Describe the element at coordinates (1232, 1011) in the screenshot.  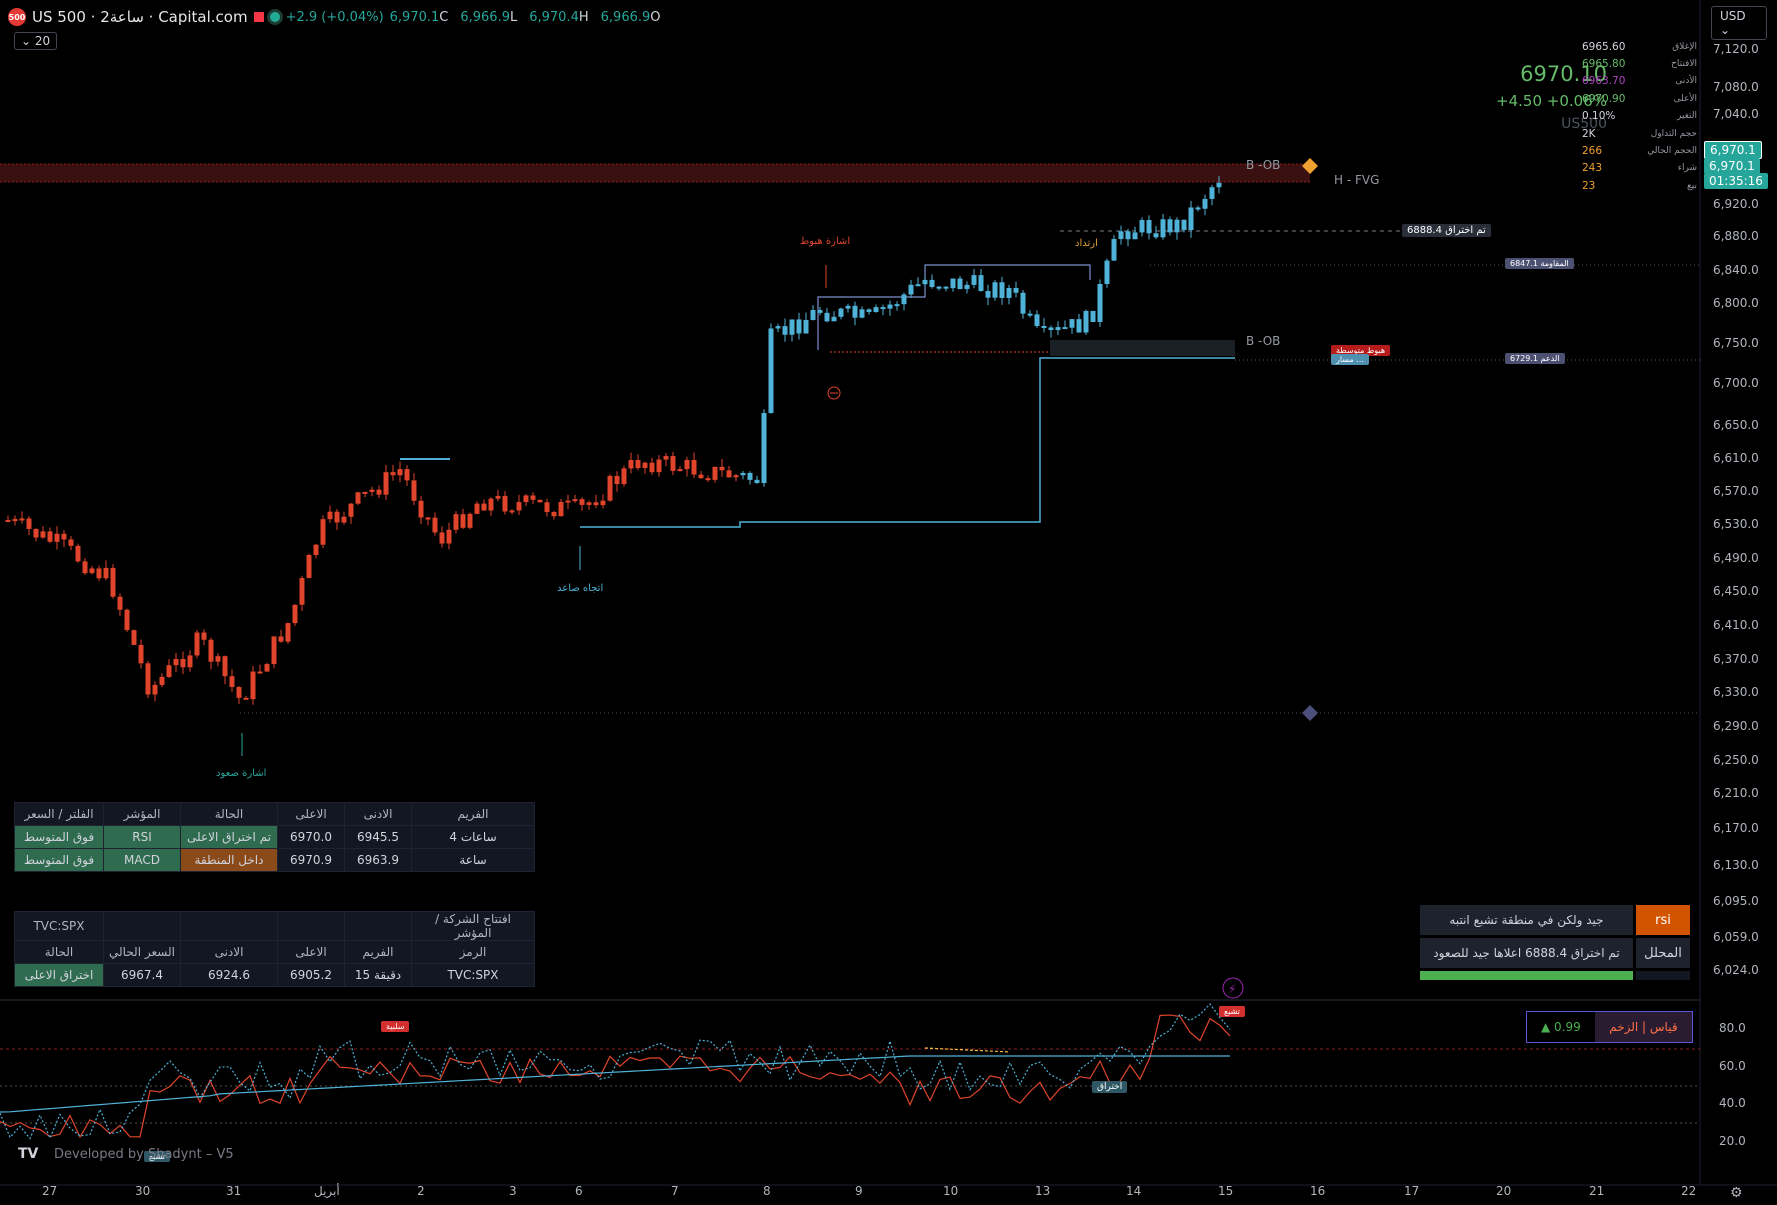
I see `saturation-tag: تشبع` at that location.